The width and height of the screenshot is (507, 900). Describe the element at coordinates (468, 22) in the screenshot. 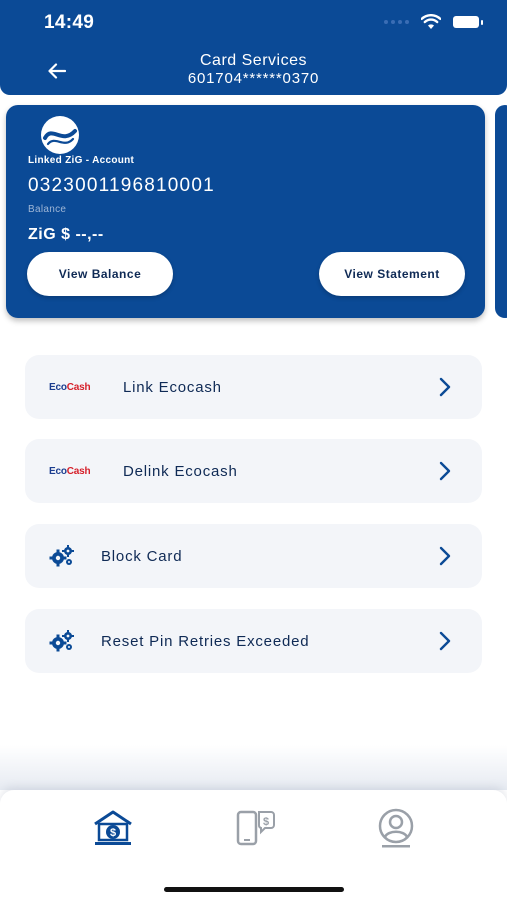

I see `battery-icon` at that location.